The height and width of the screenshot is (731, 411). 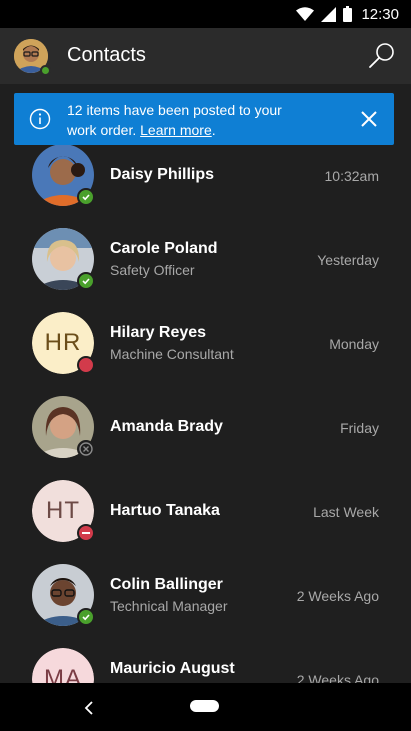 I want to click on contact-time: Yesterday, so click(x=348, y=260).